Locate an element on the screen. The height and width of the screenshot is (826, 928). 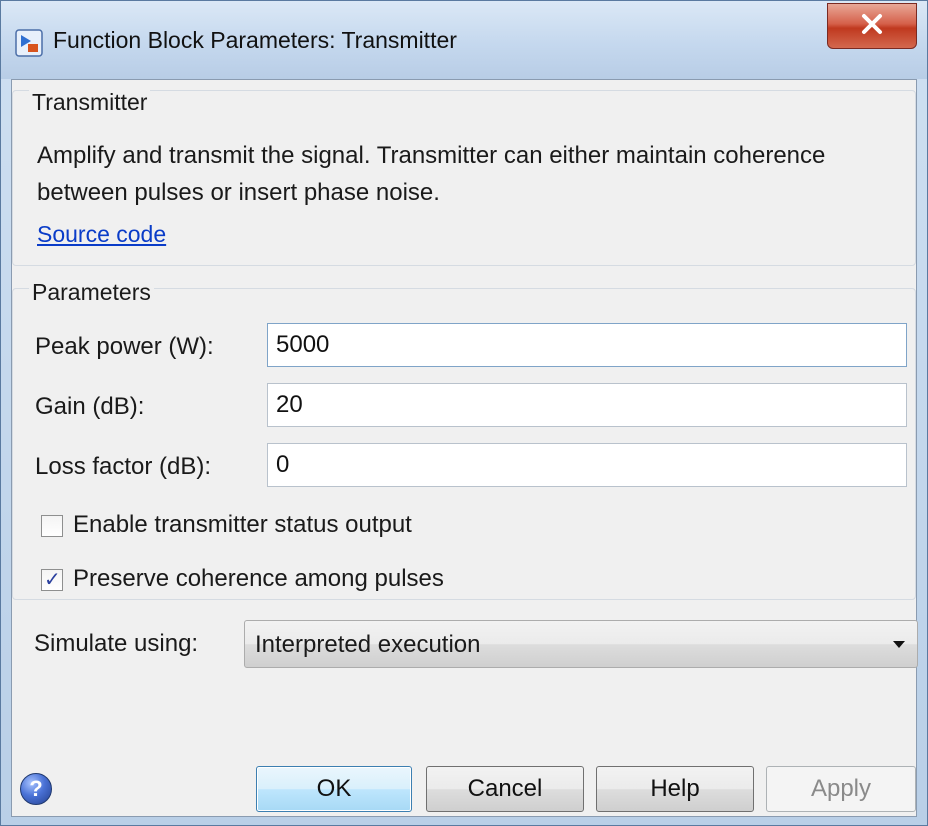
simulate-using-label: Simulate using: is located at coordinates (116, 643).